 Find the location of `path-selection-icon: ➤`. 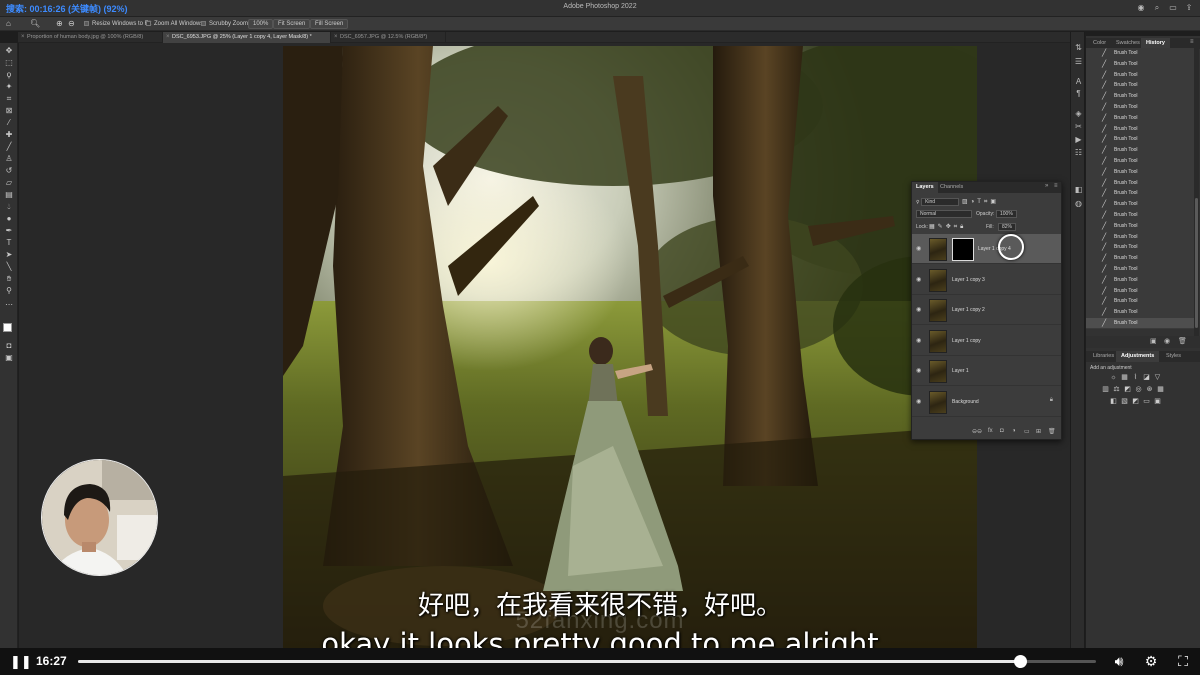

path-selection-icon: ➤ is located at coordinates (9, 255).